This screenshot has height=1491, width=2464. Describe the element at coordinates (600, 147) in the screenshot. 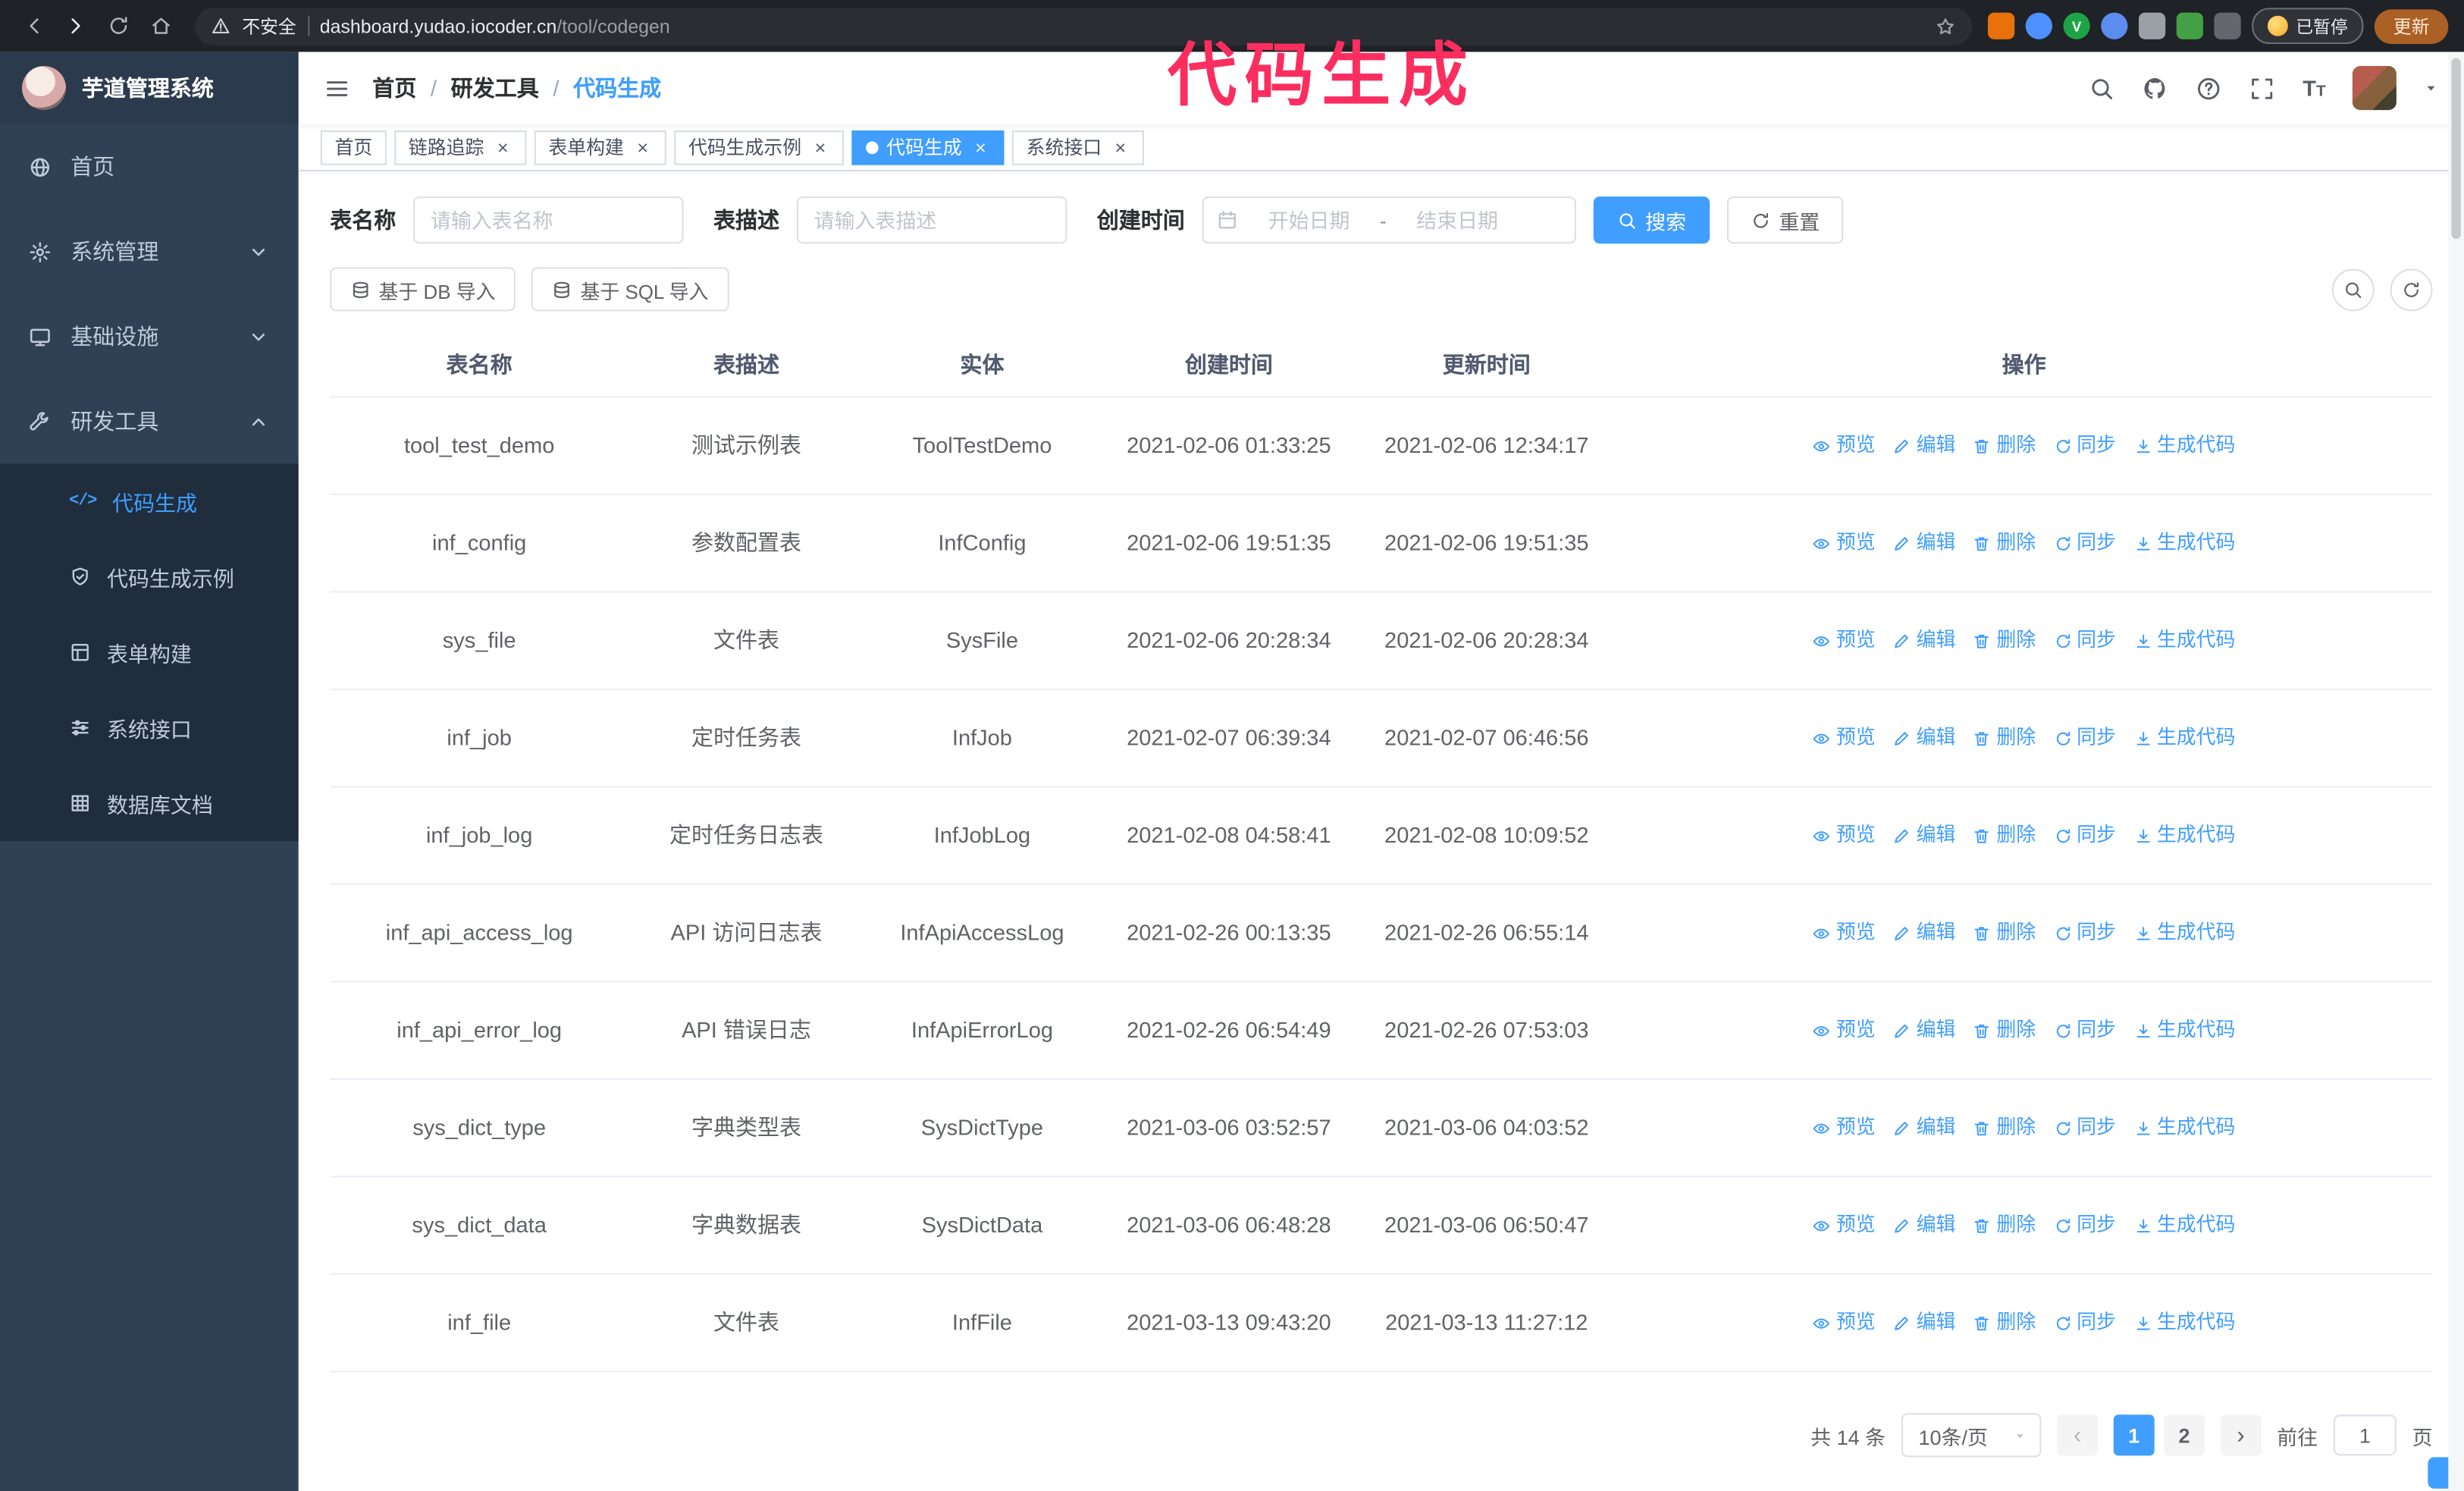

I see `tab-form-builder: 表单构建` at that location.